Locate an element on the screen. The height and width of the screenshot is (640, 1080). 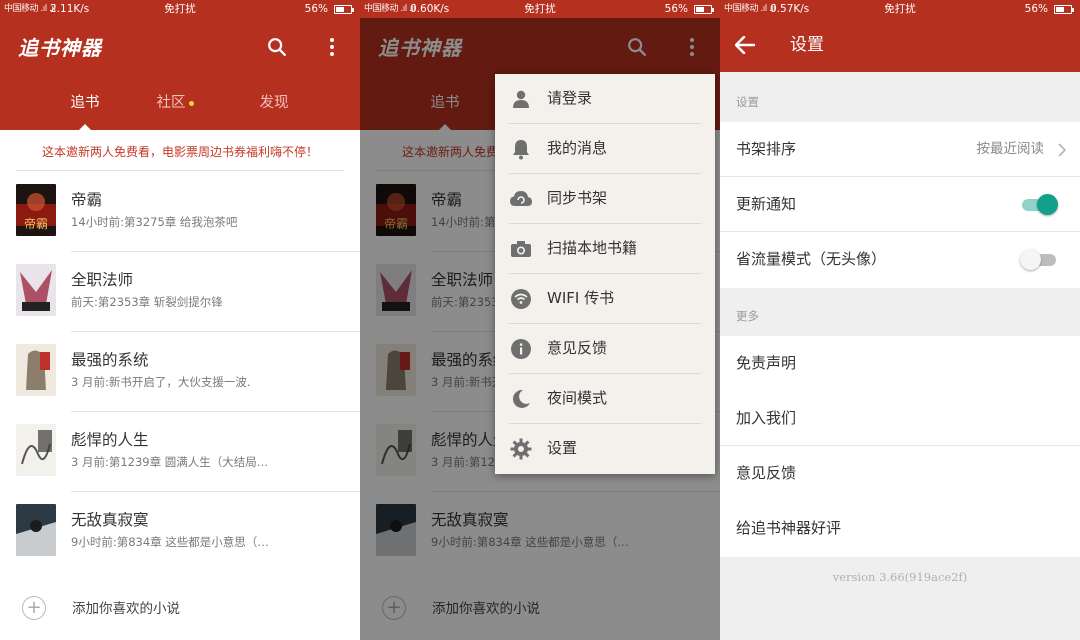
tab-discover: 发现 is located at coordinates (274, 103).